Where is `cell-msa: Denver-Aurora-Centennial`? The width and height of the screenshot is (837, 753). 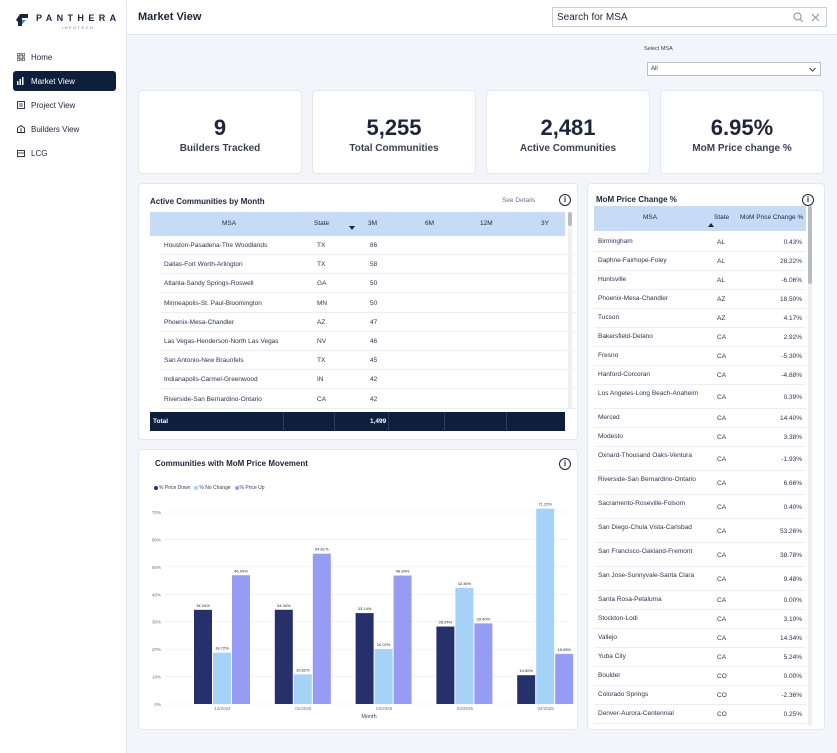
cell-msa: Denver-Aurora-Centennial is located at coordinates (636, 713).